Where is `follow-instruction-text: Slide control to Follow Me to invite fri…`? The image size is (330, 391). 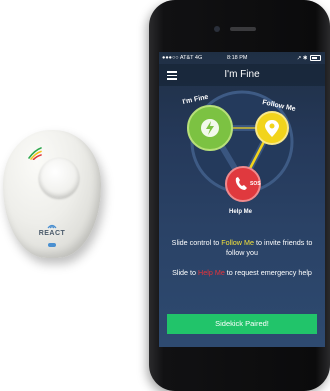 follow-instruction-text: Slide control to Follow Me to invite fri… is located at coordinates (242, 248).